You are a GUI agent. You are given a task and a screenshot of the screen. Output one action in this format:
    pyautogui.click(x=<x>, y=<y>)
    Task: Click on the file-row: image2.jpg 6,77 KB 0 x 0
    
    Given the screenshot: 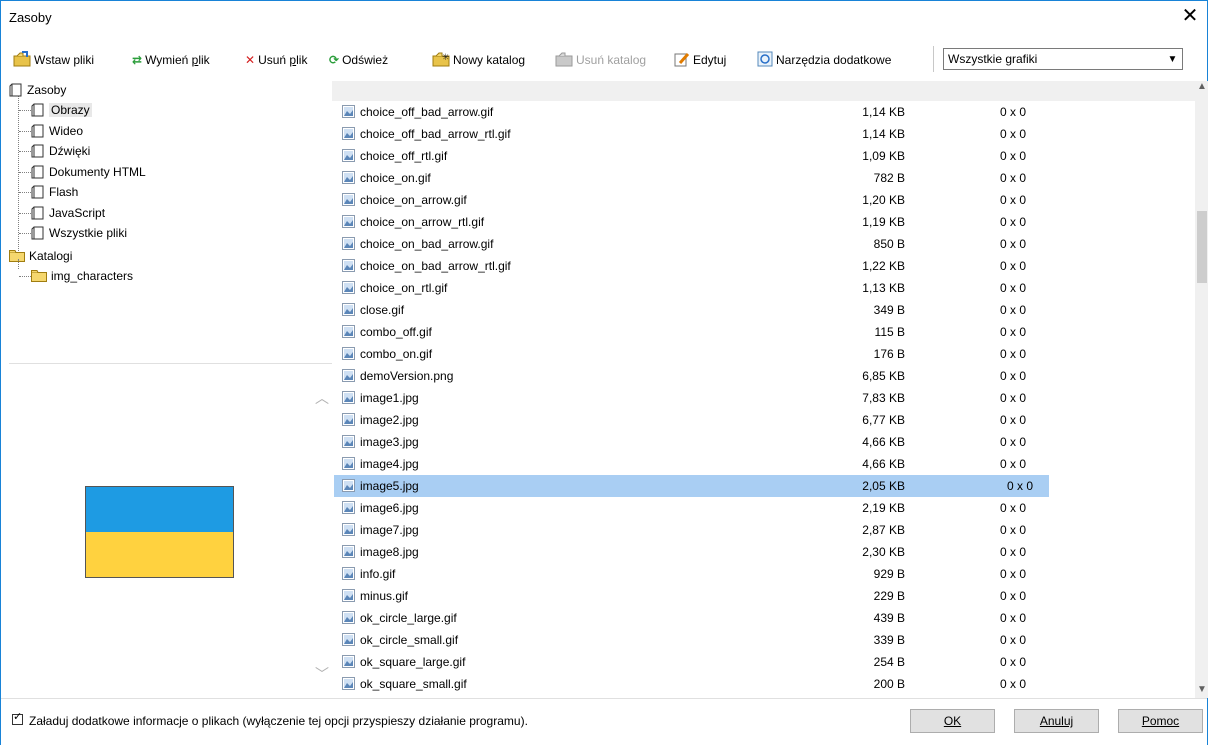 What is the action you would take?
    pyautogui.click(x=763, y=420)
    